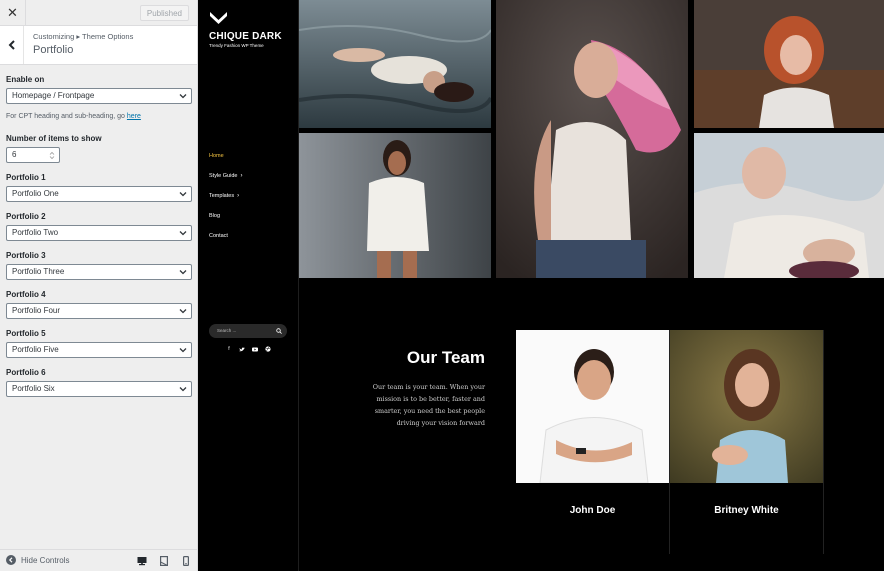 The image size is (884, 571). Describe the element at coordinates (242, 349) in the screenshot. I see `twitter-icon` at that location.